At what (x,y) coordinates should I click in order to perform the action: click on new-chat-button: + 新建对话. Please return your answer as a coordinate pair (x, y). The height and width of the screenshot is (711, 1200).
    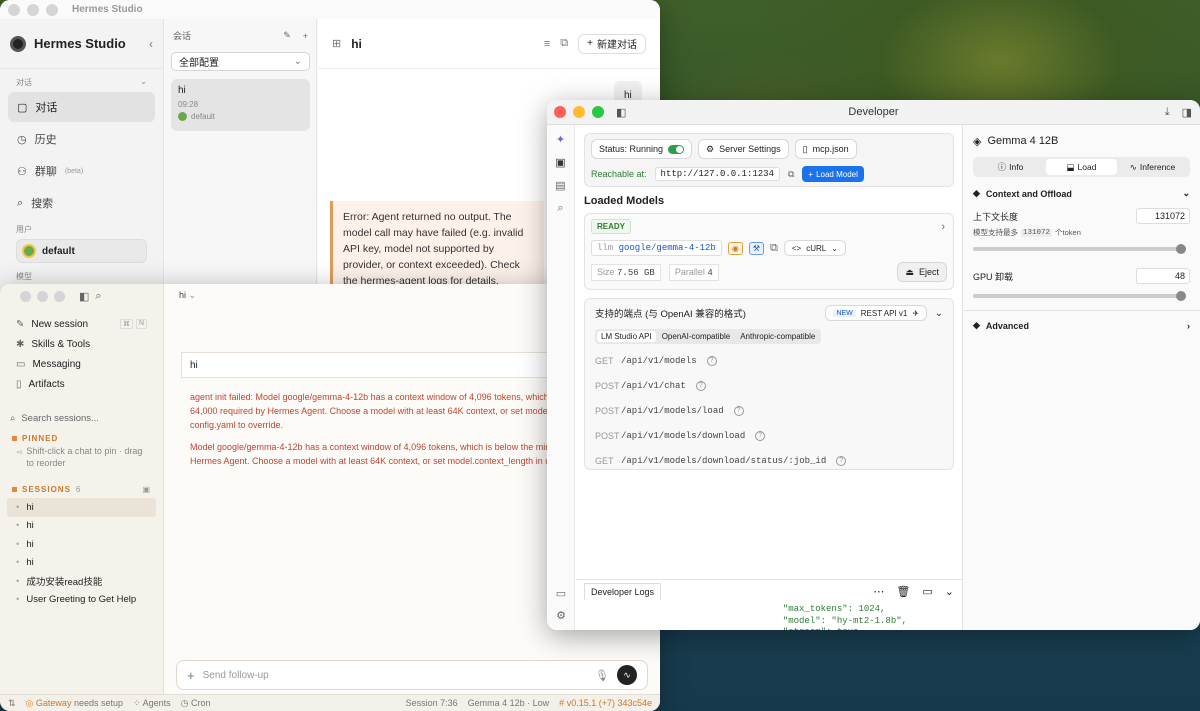
    Looking at the image, I should click on (612, 43).